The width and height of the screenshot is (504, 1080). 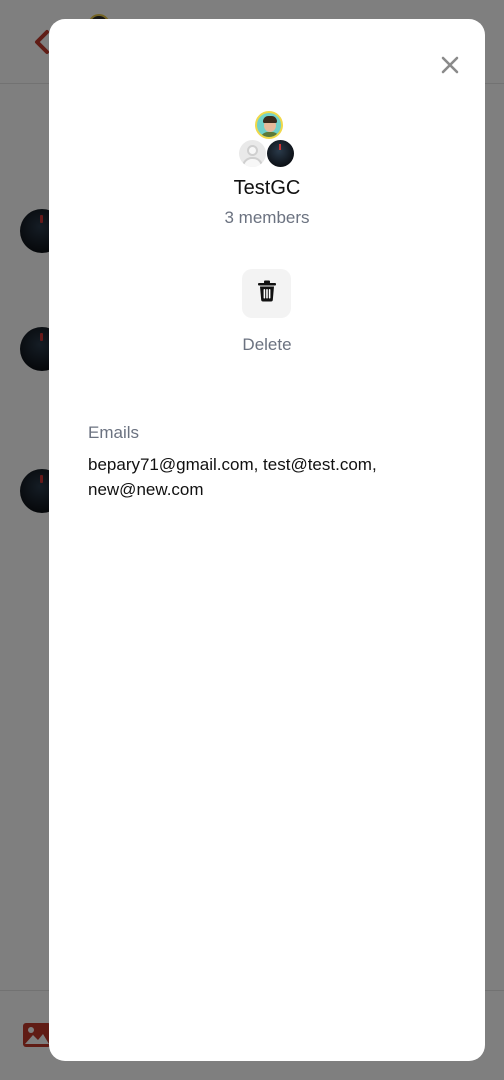 What do you see at coordinates (267, 188) in the screenshot?
I see `group-name: TestGC` at bounding box center [267, 188].